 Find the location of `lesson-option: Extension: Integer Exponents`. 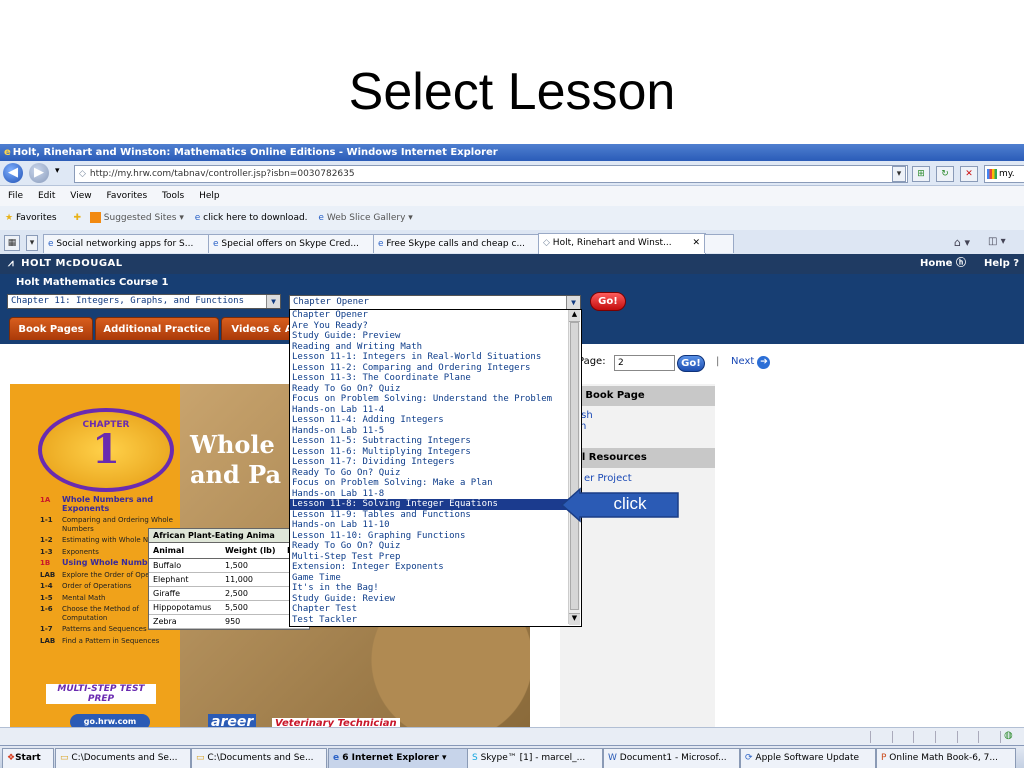

lesson-option: Extension: Integer Exponents is located at coordinates (435, 567).